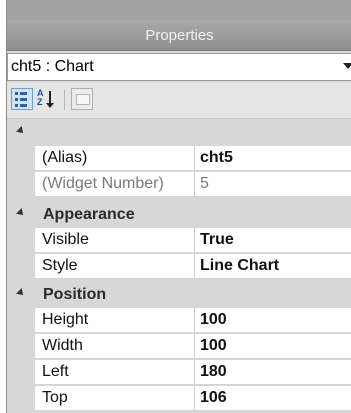  I want to click on property-row-style: Style Line Chart, so click(179, 267).